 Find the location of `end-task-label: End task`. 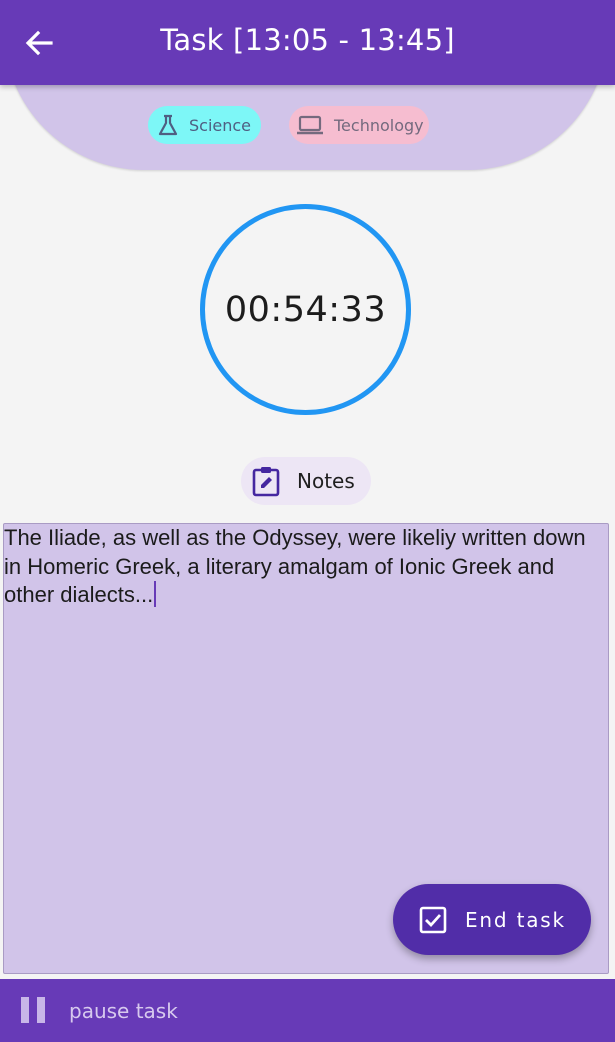

end-task-label: End task is located at coordinates (515, 919).